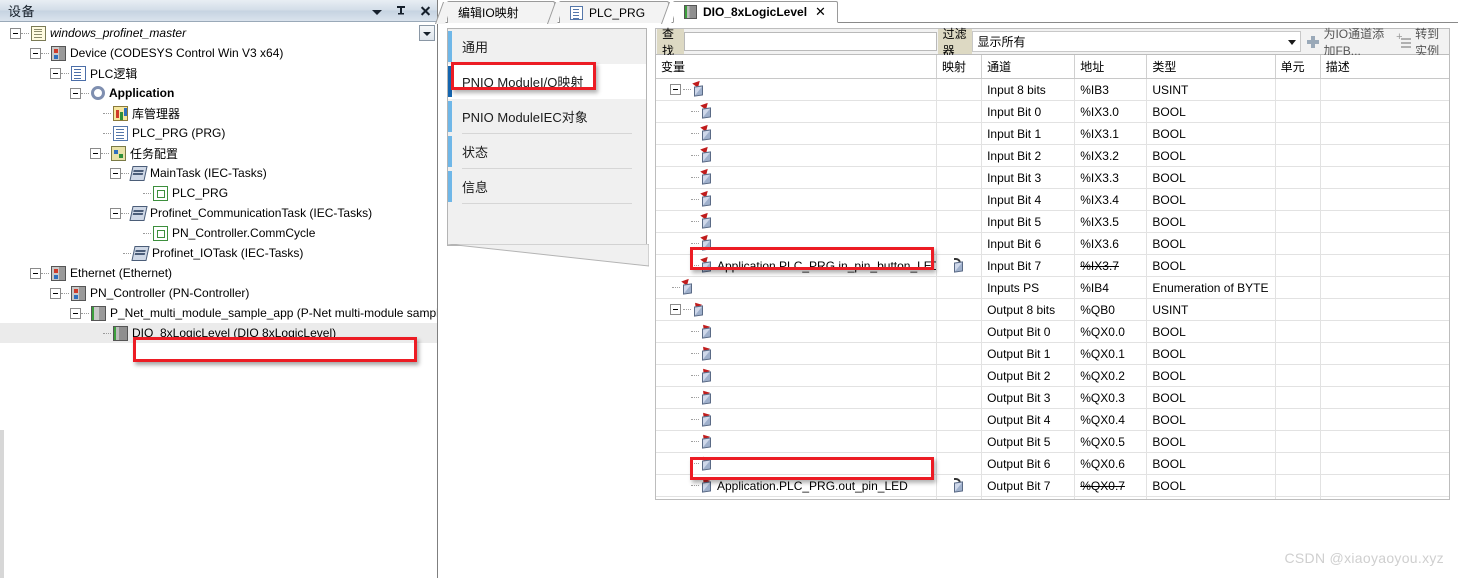 Image resolution: width=1458 pixels, height=578 pixels. What do you see at coordinates (1052, 375) in the screenshot?
I see `table-row: Output Bit 2 %QX0.2 BOOL` at bounding box center [1052, 375].